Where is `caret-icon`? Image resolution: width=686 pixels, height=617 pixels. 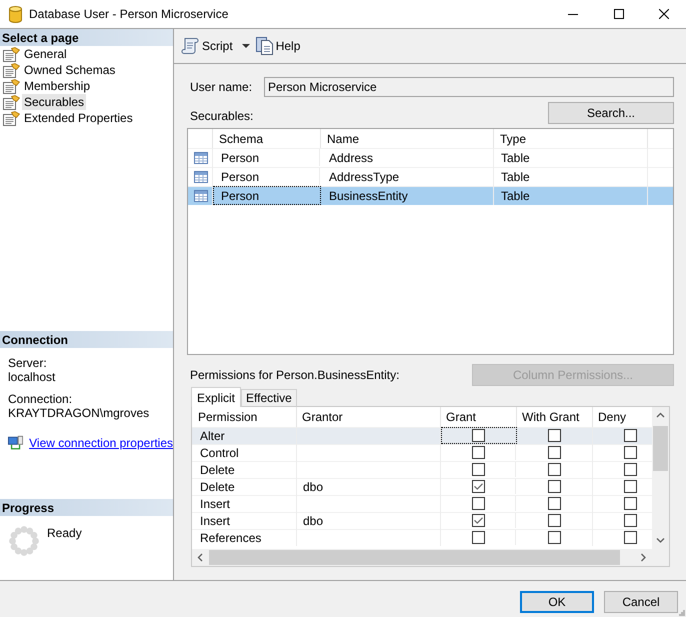
caret-icon is located at coordinates (246, 46).